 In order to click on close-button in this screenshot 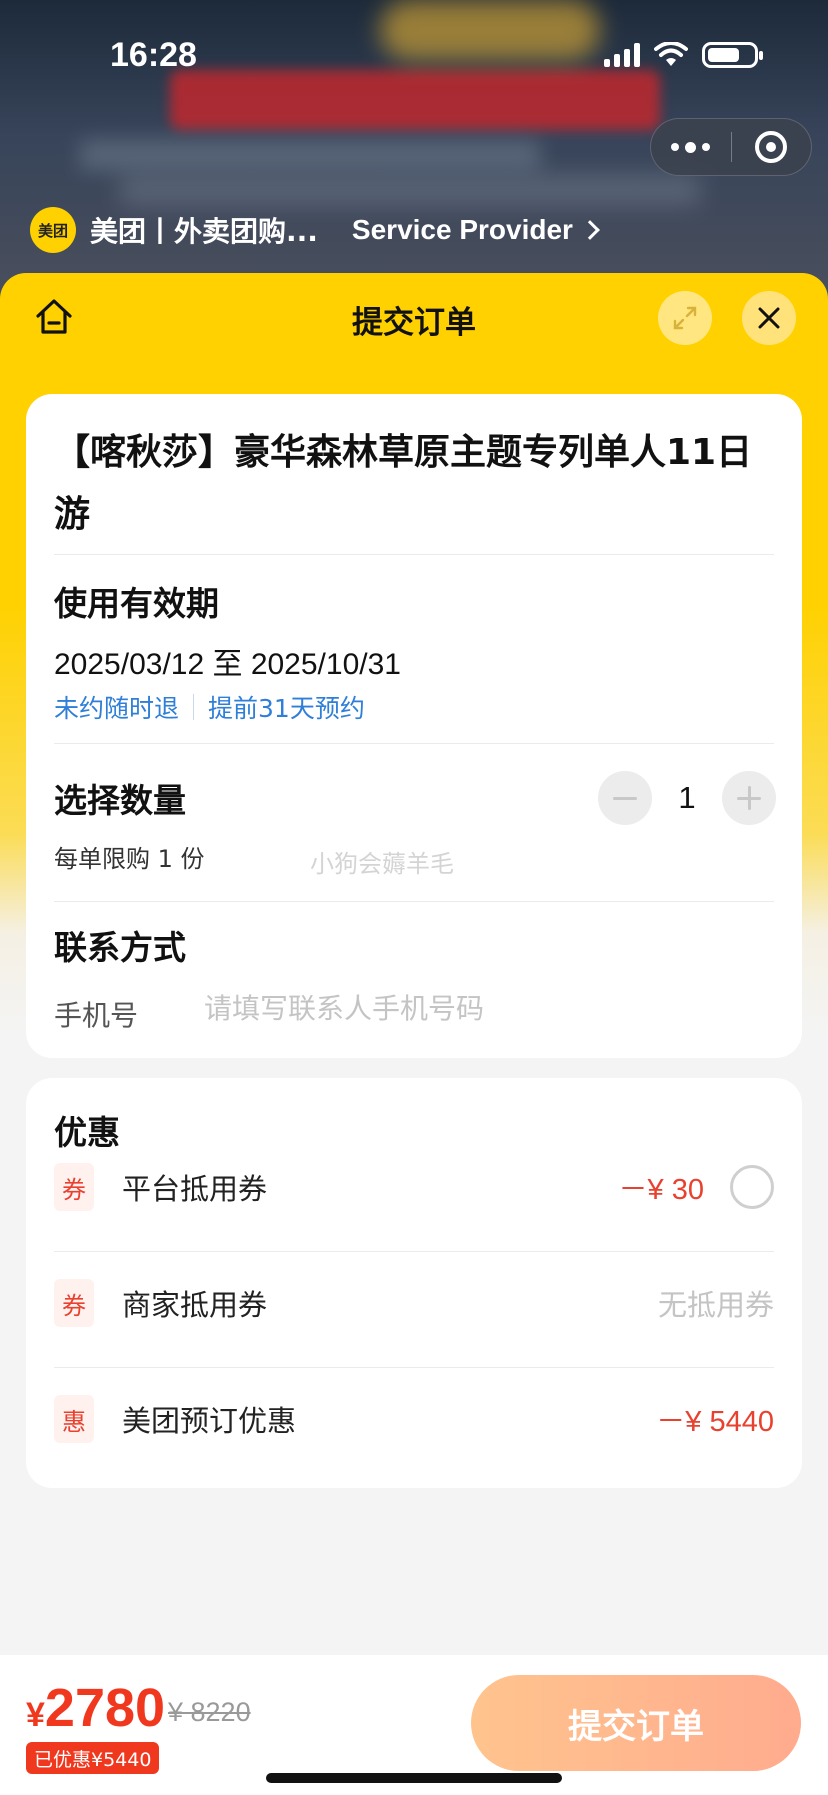, I will do `click(769, 318)`.